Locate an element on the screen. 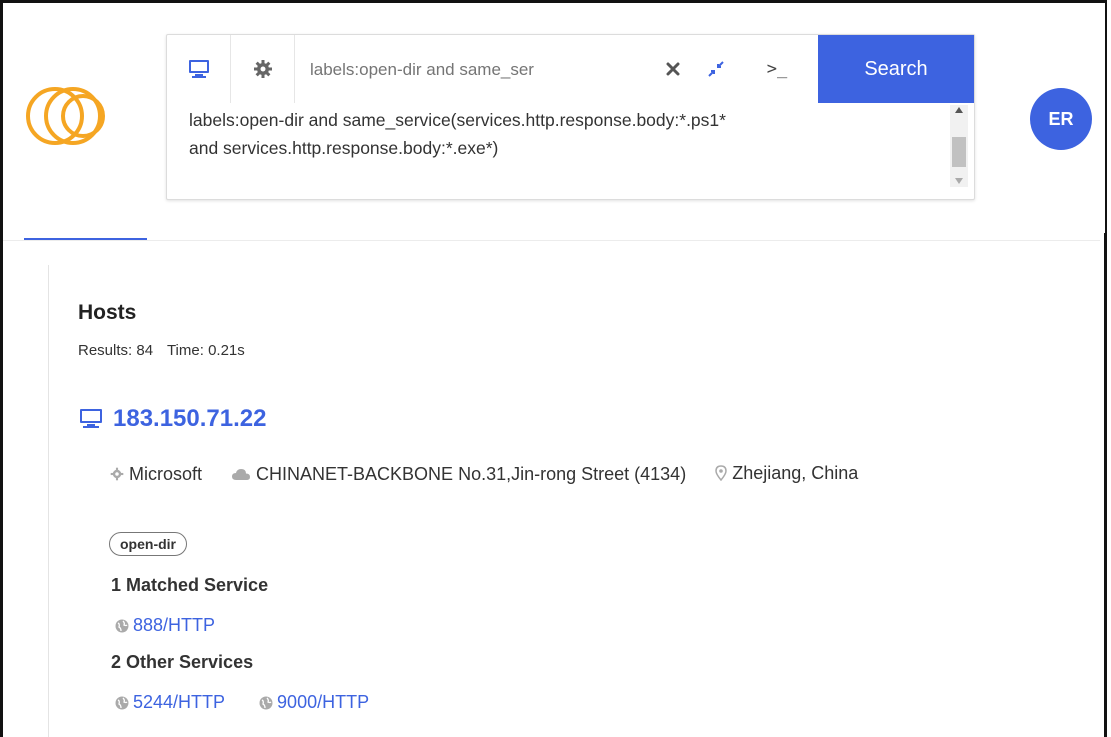  mode-toggle-button is located at coordinates (199, 69).